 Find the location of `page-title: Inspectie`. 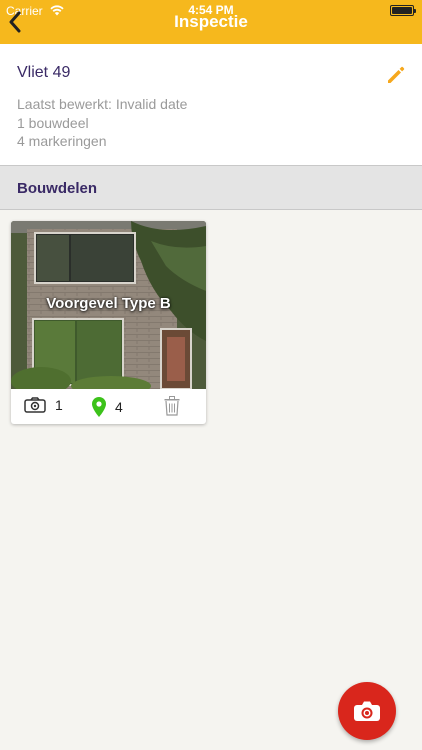

page-title: Inspectie is located at coordinates (211, 21).